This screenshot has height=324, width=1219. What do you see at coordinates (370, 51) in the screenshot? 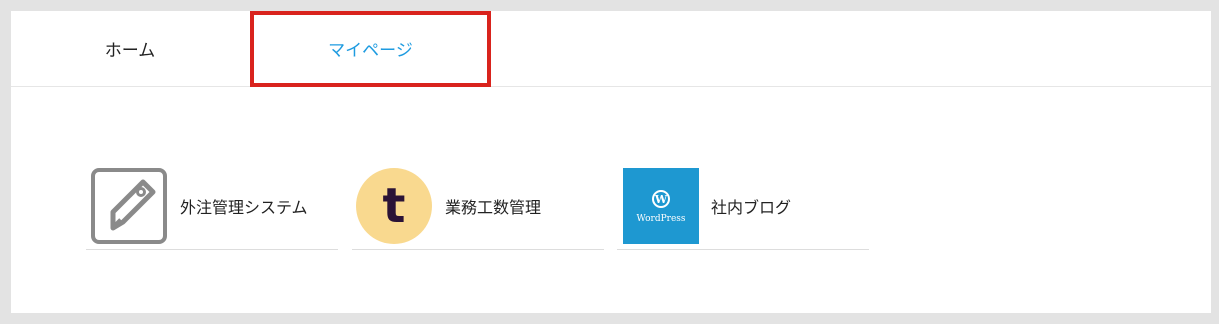
I see `tab-mypage-label: マイページ` at bounding box center [370, 51].